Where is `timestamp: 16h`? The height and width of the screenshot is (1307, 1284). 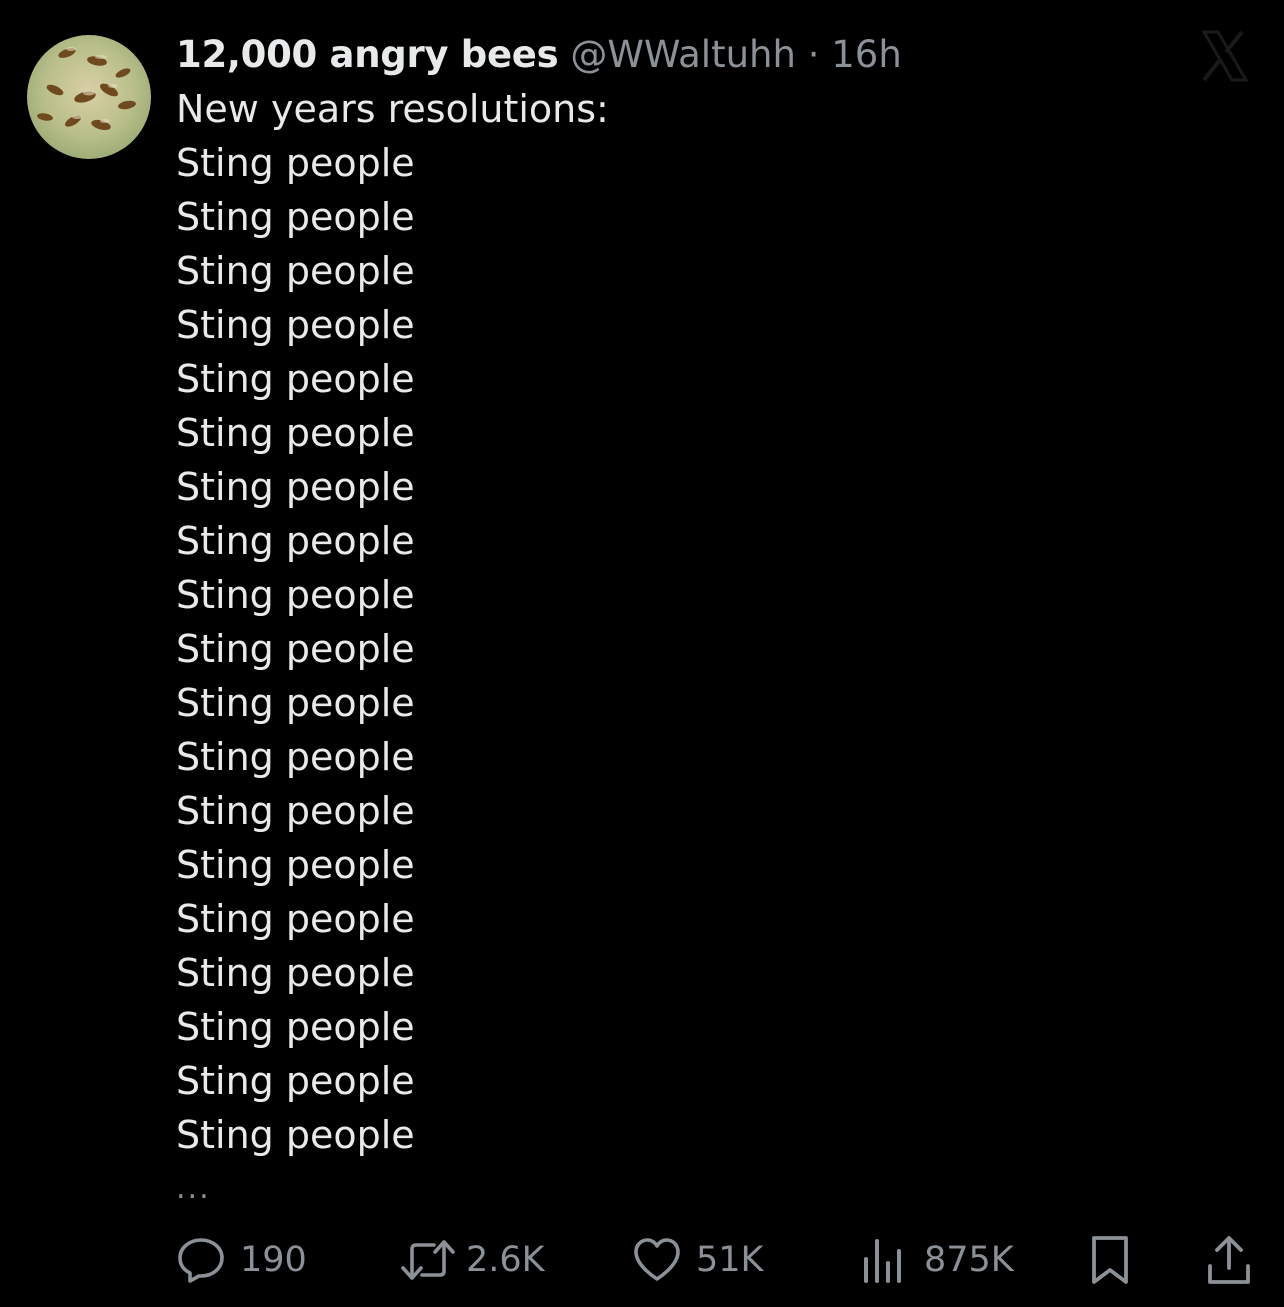
timestamp: 16h is located at coordinates (866, 54).